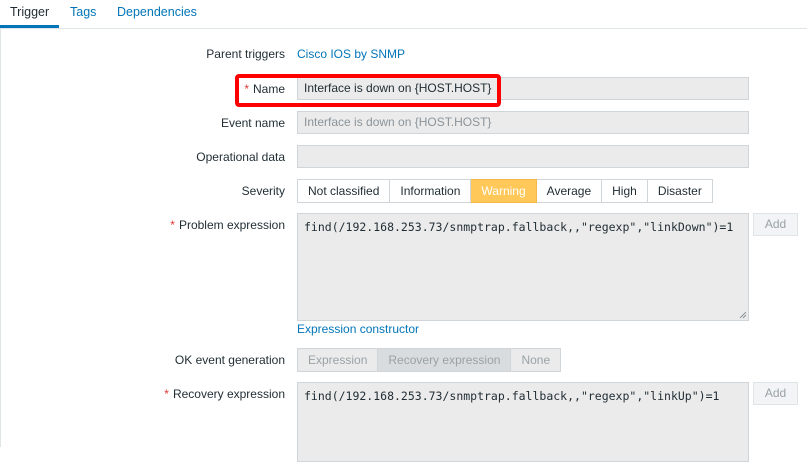  Describe the element at coordinates (523, 88) in the screenshot. I see `name-field: Interface is down on {HOST.HOST}` at that location.